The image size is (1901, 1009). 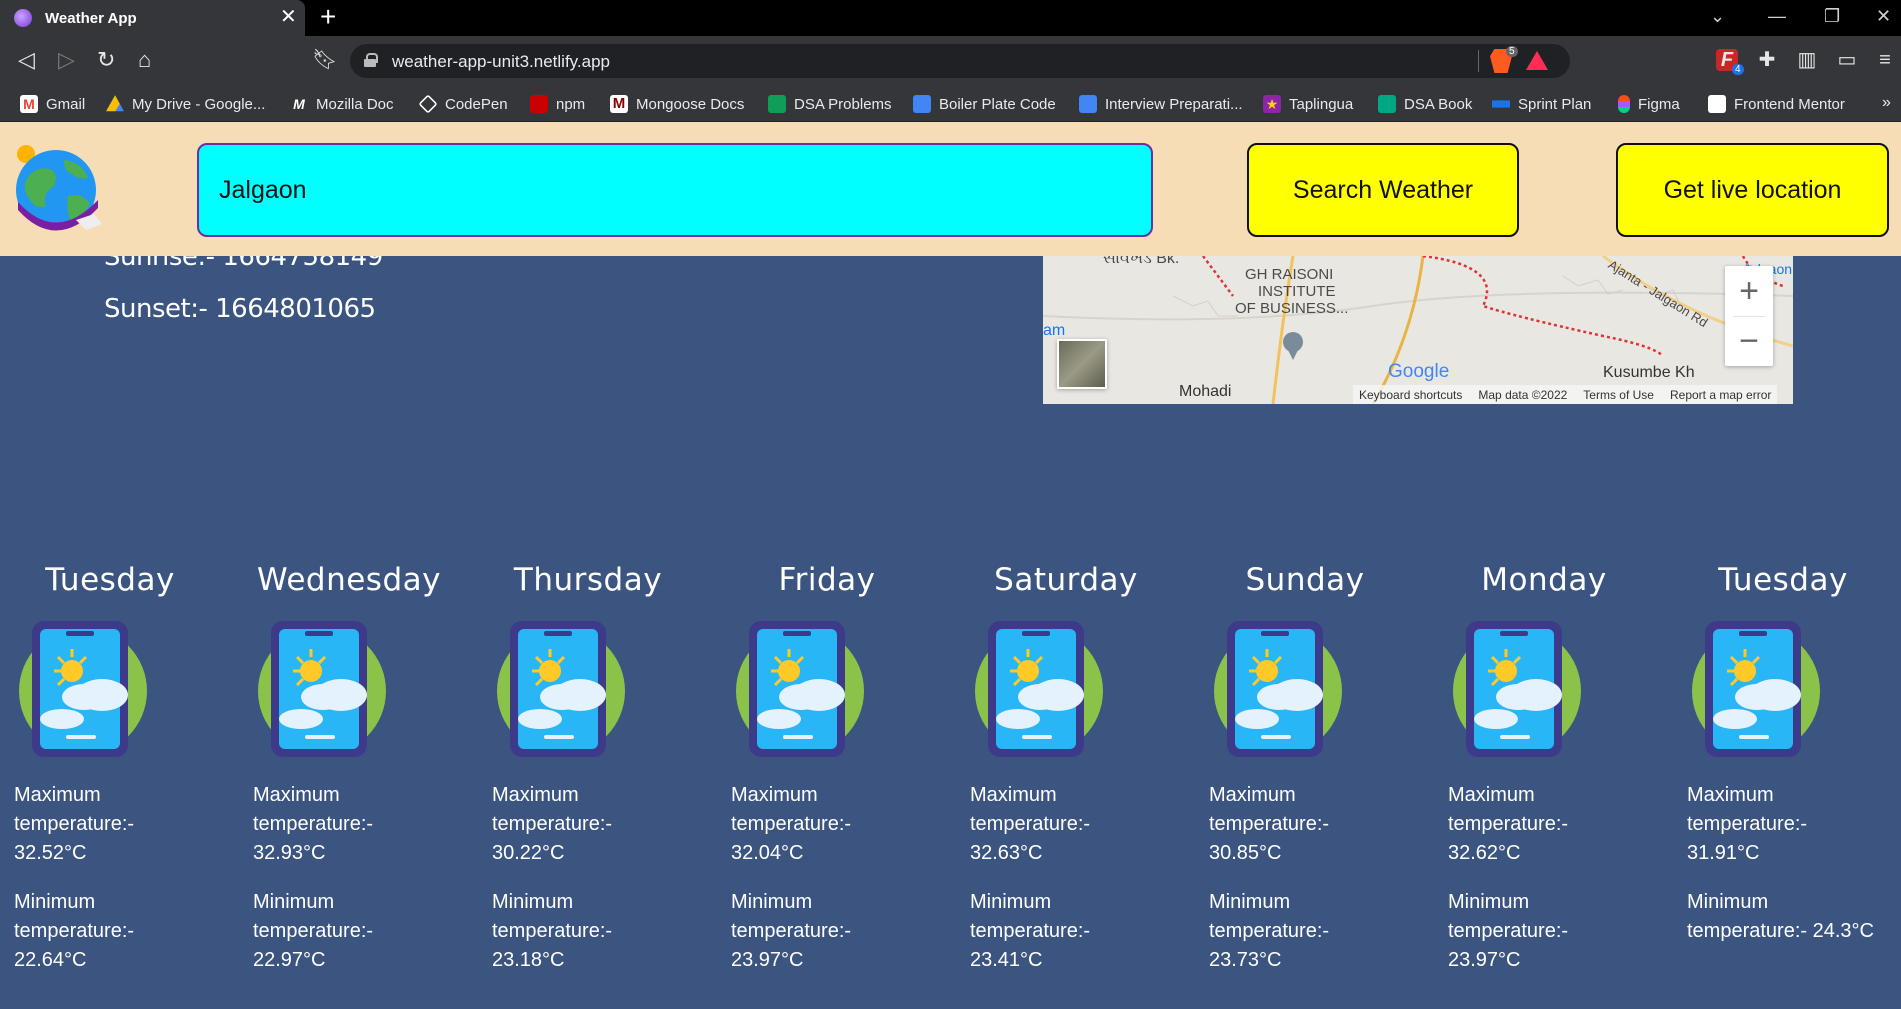 What do you see at coordinates (1886, 103) in the screenshot?
I see `more-bookmarks-icon: »` at bounding box center [1886, 103].